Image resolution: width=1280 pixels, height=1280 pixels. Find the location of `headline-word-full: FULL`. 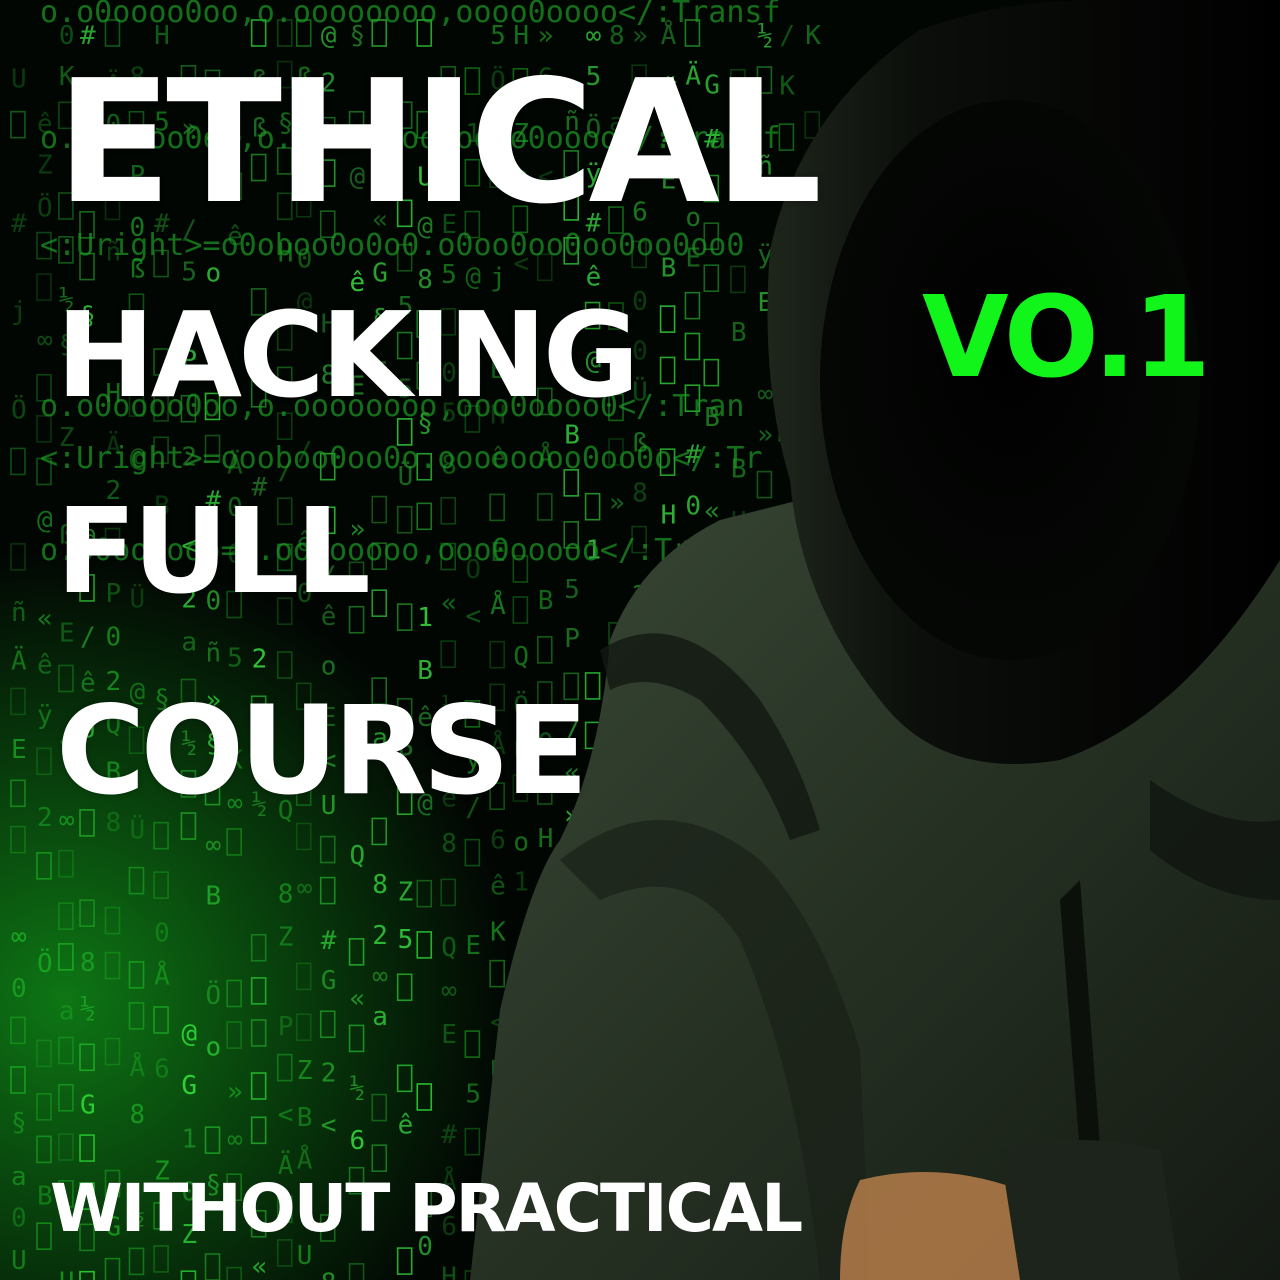

headline-word-full: FULL is located at coordinates (213, 551).